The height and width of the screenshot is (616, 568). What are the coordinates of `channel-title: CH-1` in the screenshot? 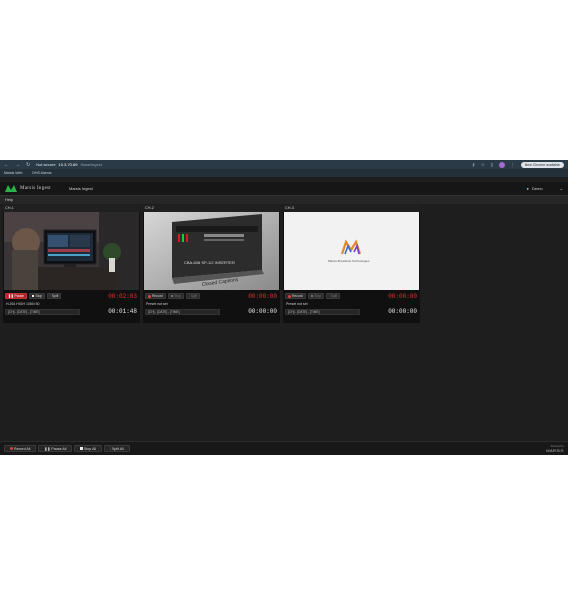 It's located at (71, 208).